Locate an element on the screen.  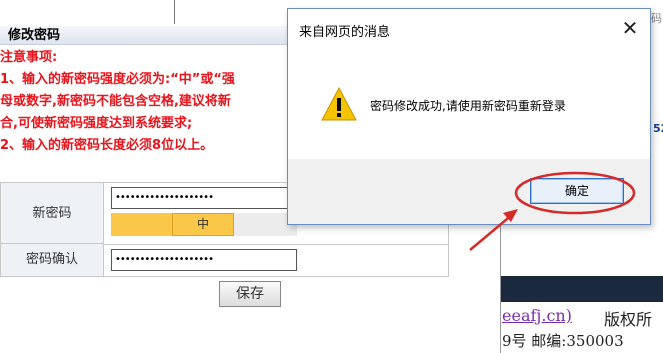
footer-dark-bar is located at coordinates (582, 289).